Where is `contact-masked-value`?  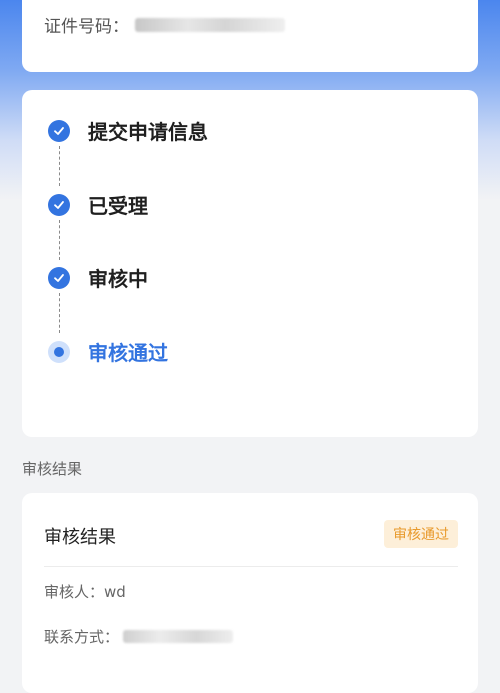
contact-masked-value is located at coordinates (178, 636).